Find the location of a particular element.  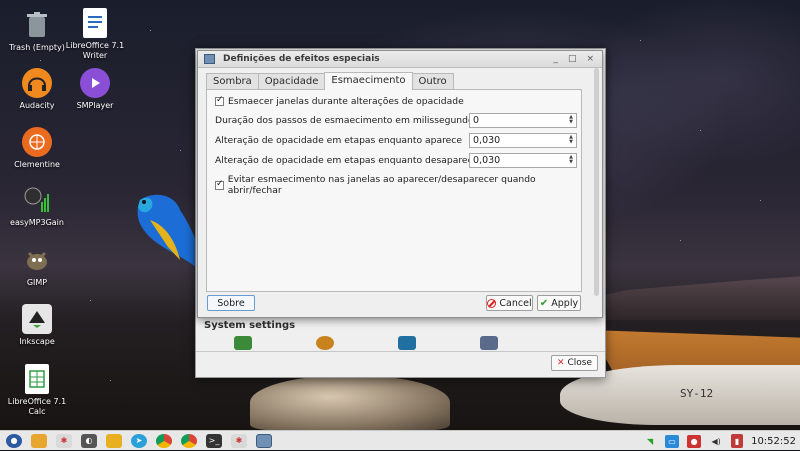

fade-in-step-spinbox: 0,030 ▲ ▼ is located at coordinates (523, 140).